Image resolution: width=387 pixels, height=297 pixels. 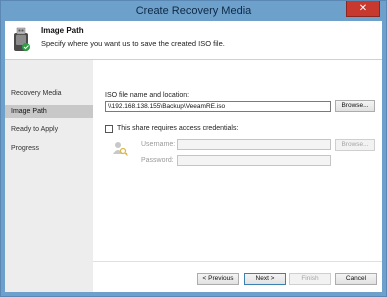 I want to click on window-title: Create Recovery Media, so click(x=193, y=11).